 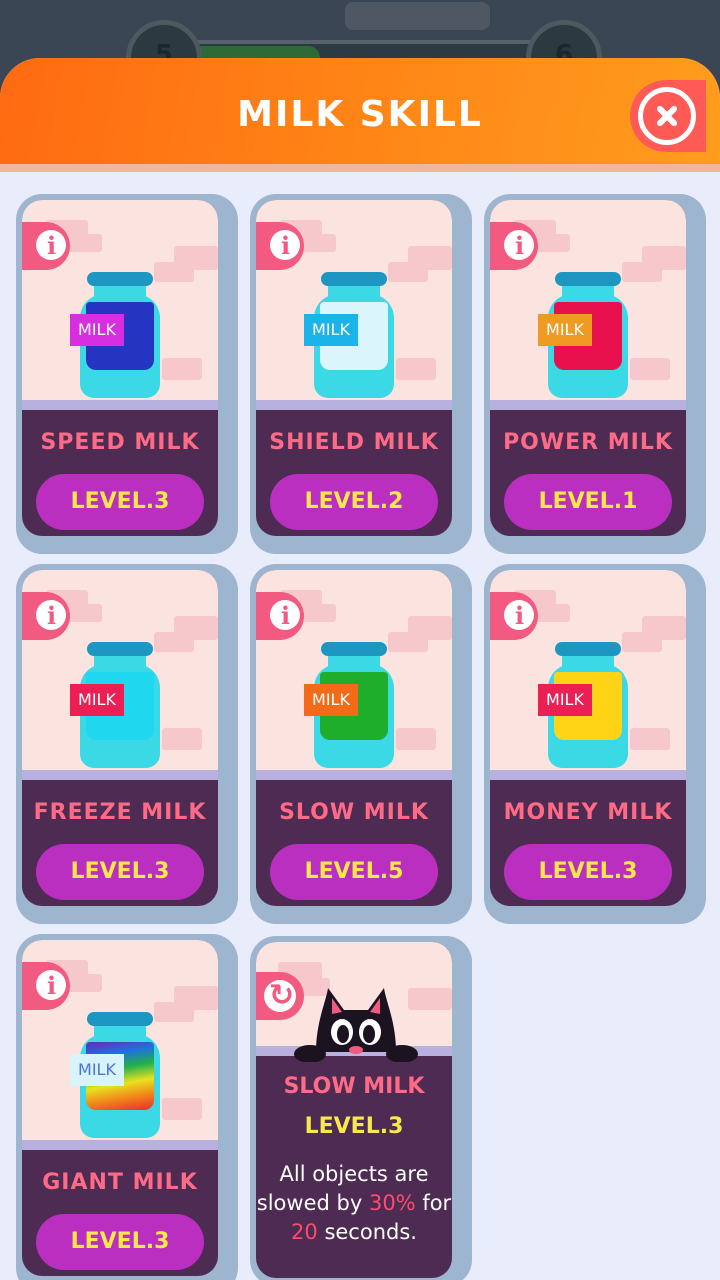 What do you see at coordinates (392, 1203) in the screenshot?
I see `slow-percent: 30%` at bounding box center [392, 1203].